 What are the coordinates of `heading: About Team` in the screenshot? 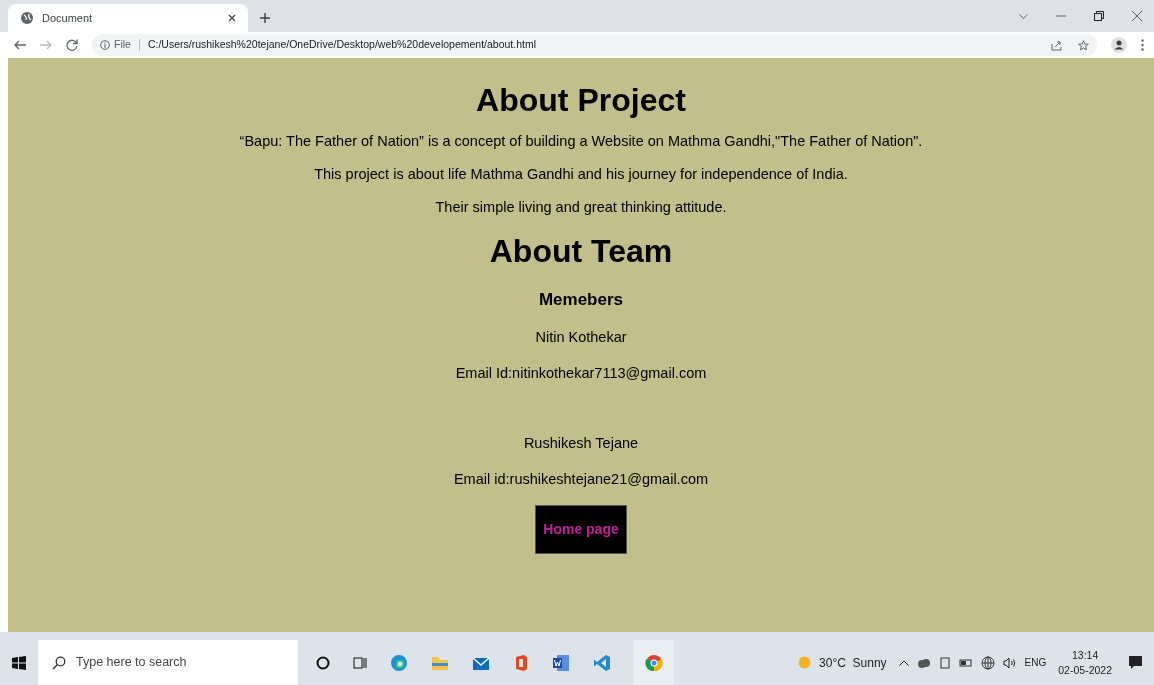 It's located at (581, 251).